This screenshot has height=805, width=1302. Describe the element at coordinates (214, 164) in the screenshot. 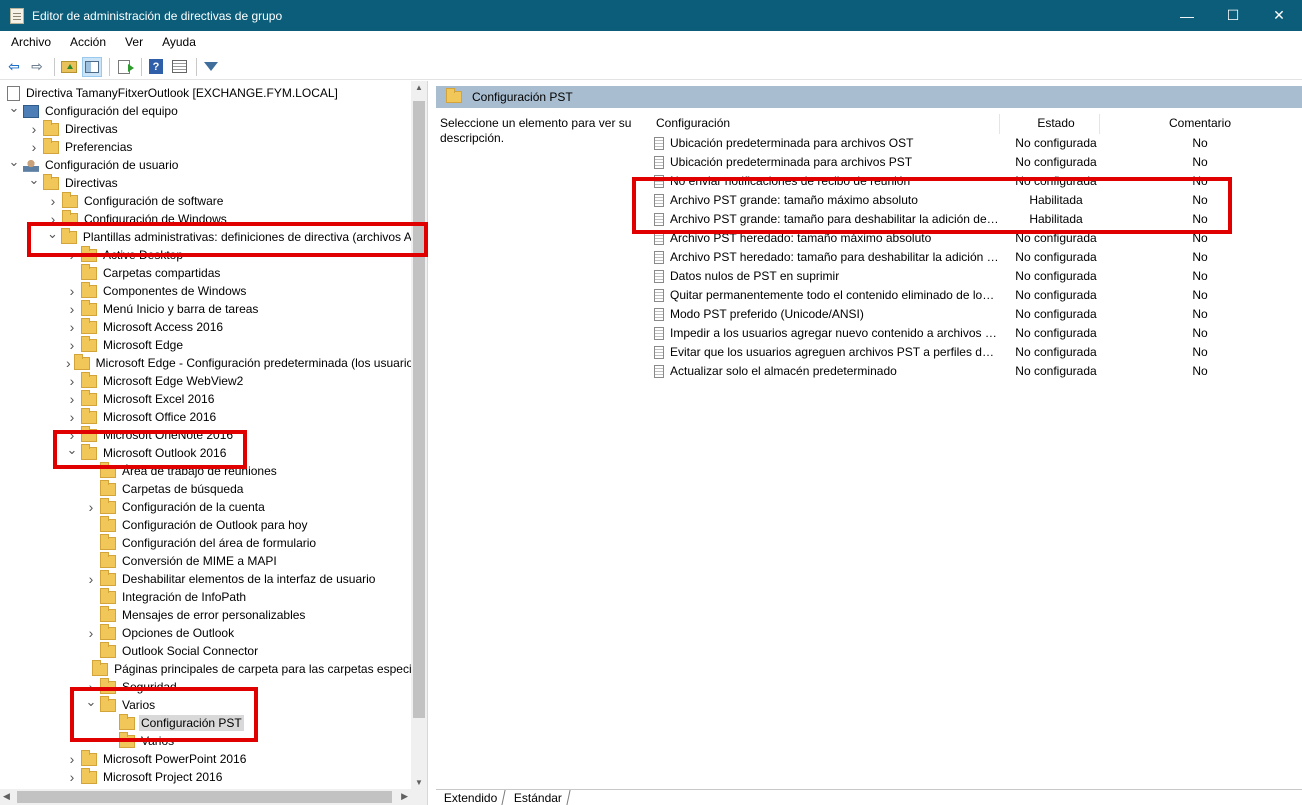

I see `tree-item: ⌄ Configuración de usuario` at that location.